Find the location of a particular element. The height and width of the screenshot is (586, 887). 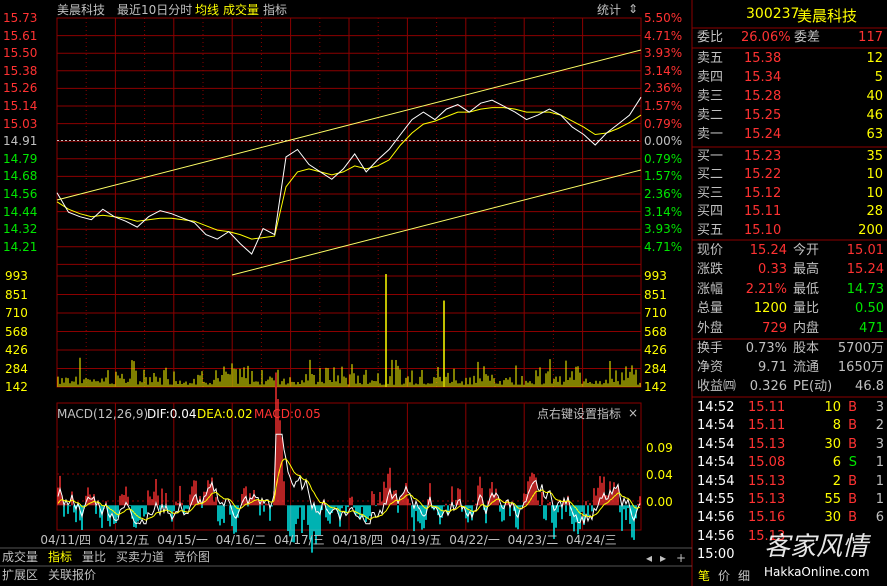

tick-count: 1 is located at coordinates (879, 463).